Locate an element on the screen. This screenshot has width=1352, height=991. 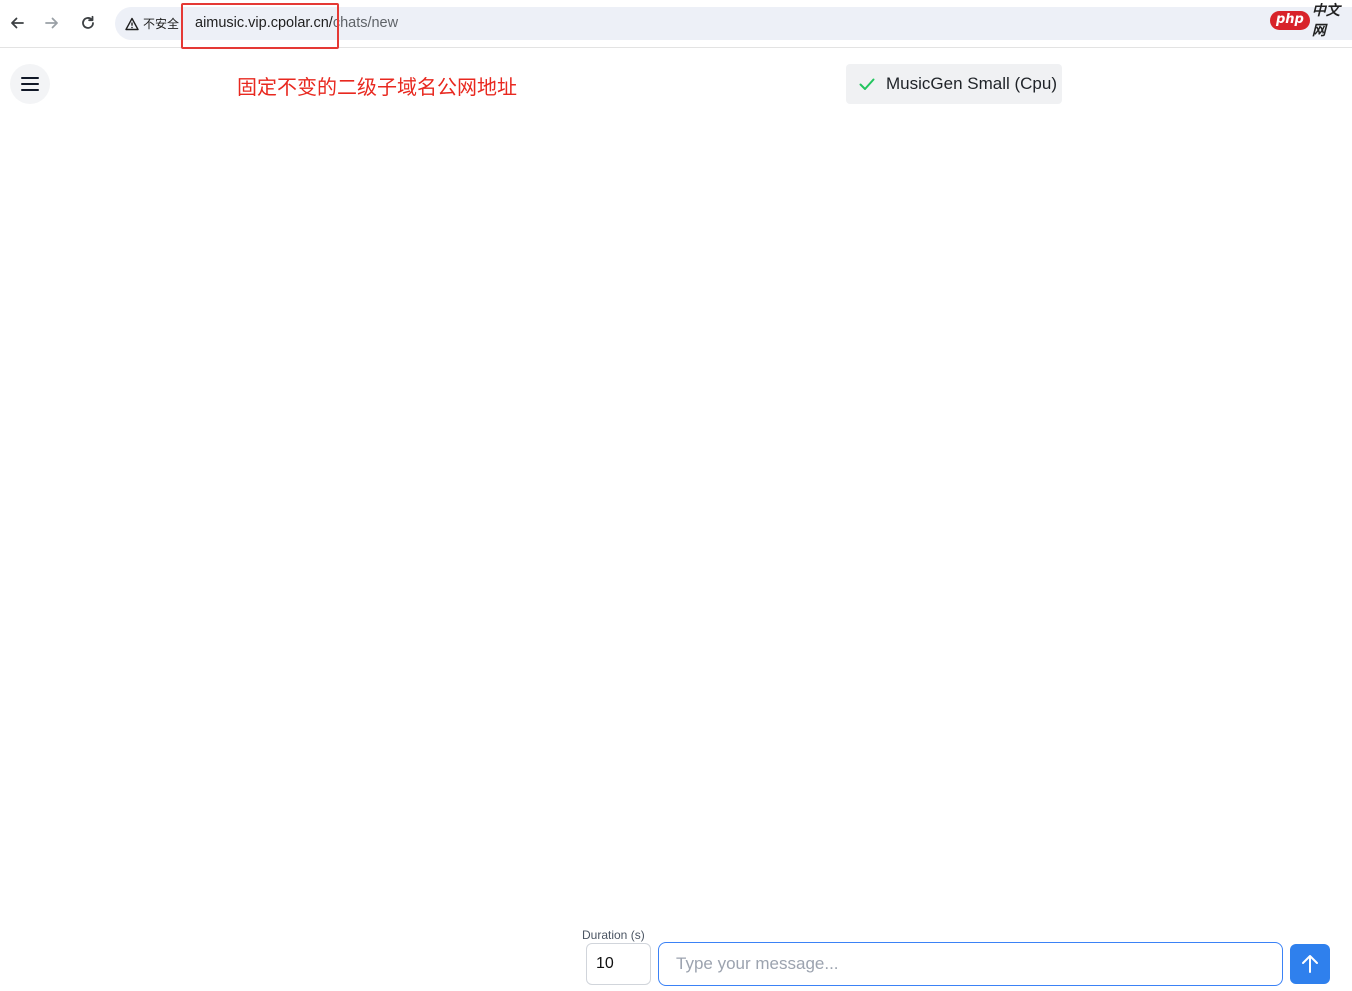
url-highlight-box is located at coordinates (260, 26).